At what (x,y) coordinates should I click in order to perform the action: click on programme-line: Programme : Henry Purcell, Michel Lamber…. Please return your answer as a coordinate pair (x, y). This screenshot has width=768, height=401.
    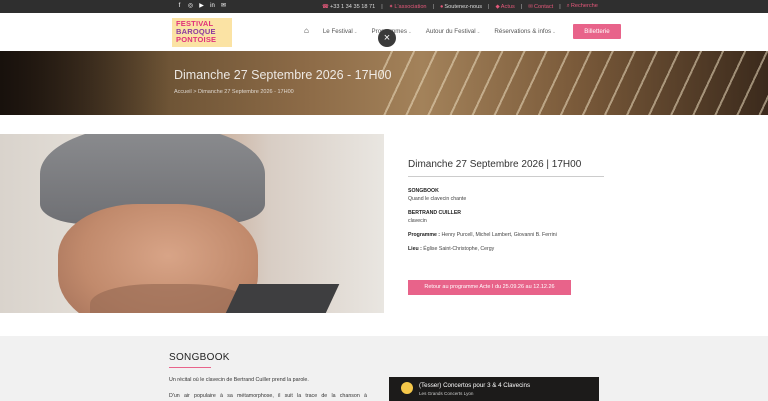
    Looking at the image, I should click on (482, 235).